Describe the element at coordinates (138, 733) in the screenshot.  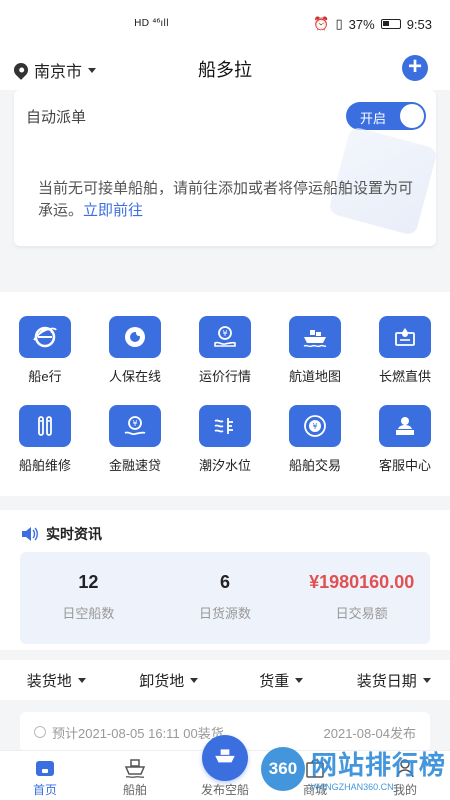
I see `listing-load-time: 预计2021-08-05 16:11 00装货` at that location.